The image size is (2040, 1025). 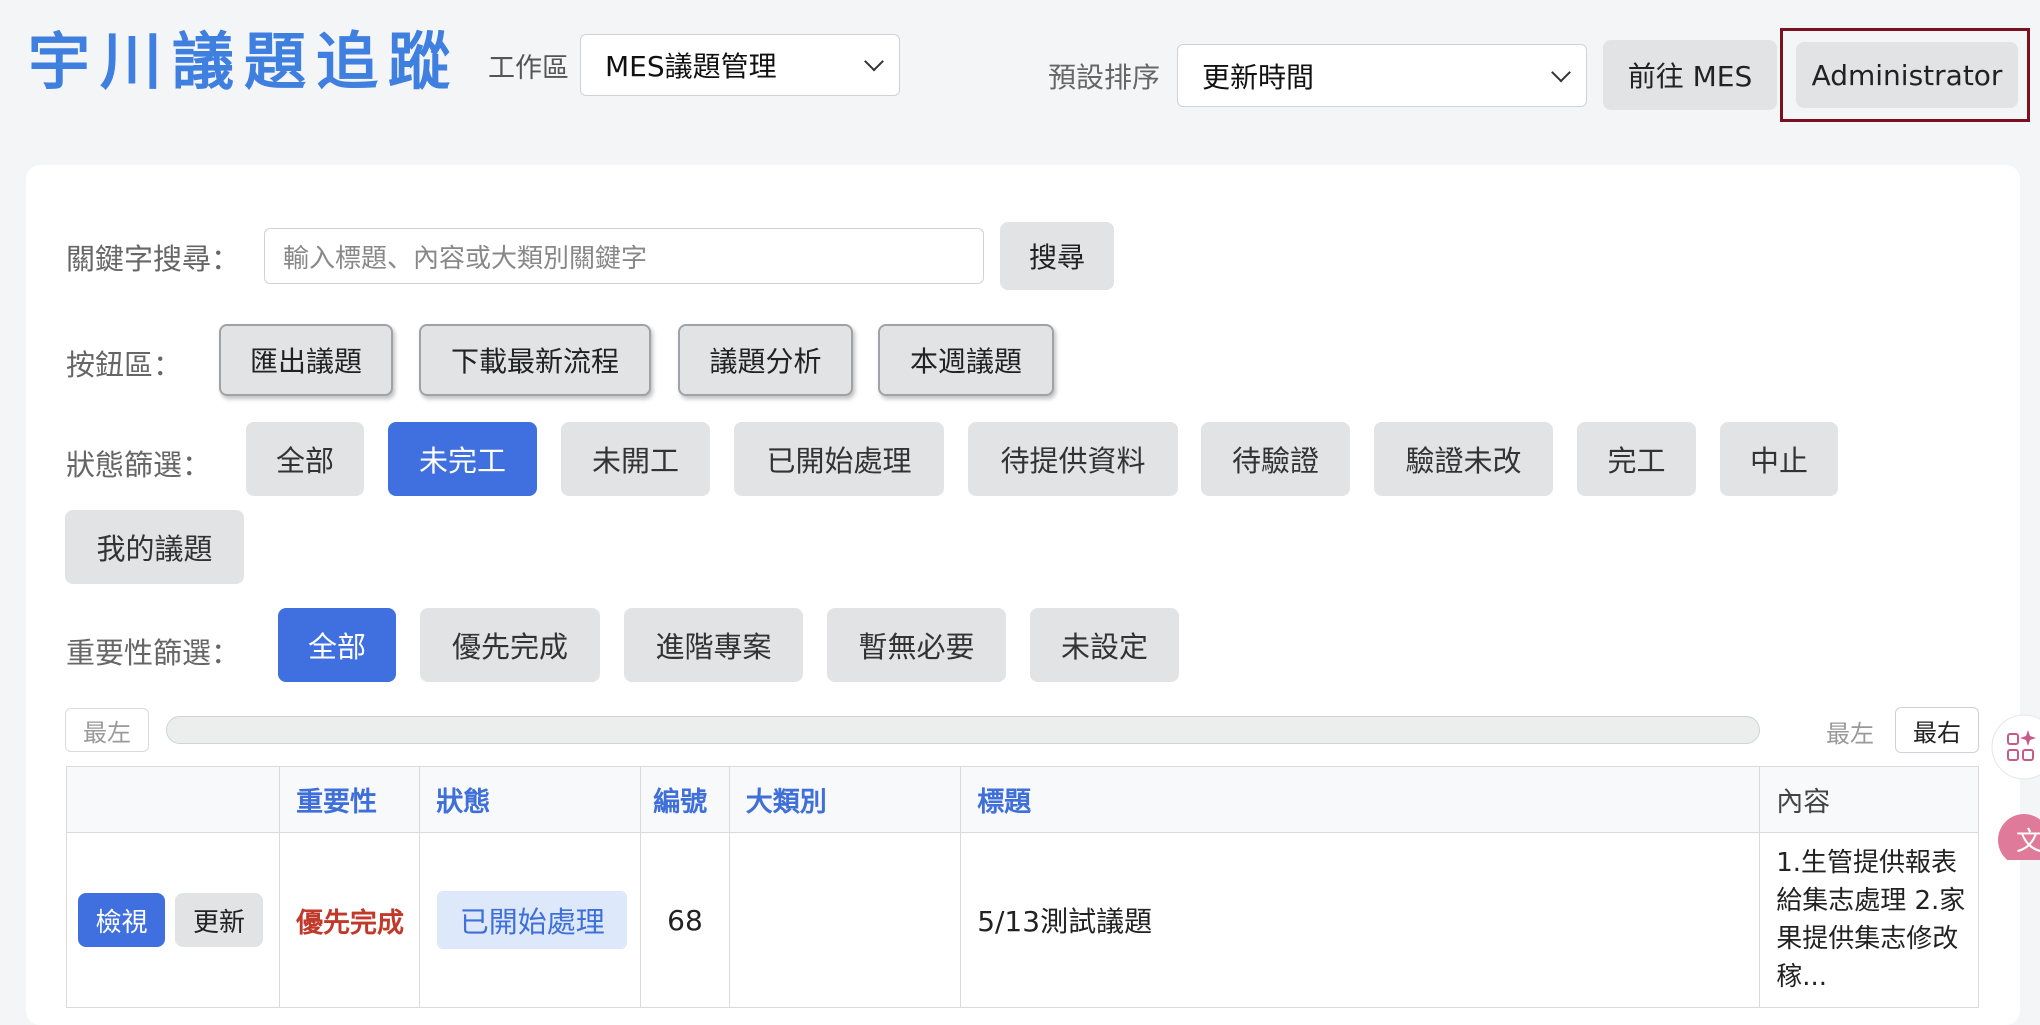 What do you see at coordinates (916, 645) in the screenshot?
I see `priority-chip-unnecessary: 暫無必要` at bounding box center [916, 645].